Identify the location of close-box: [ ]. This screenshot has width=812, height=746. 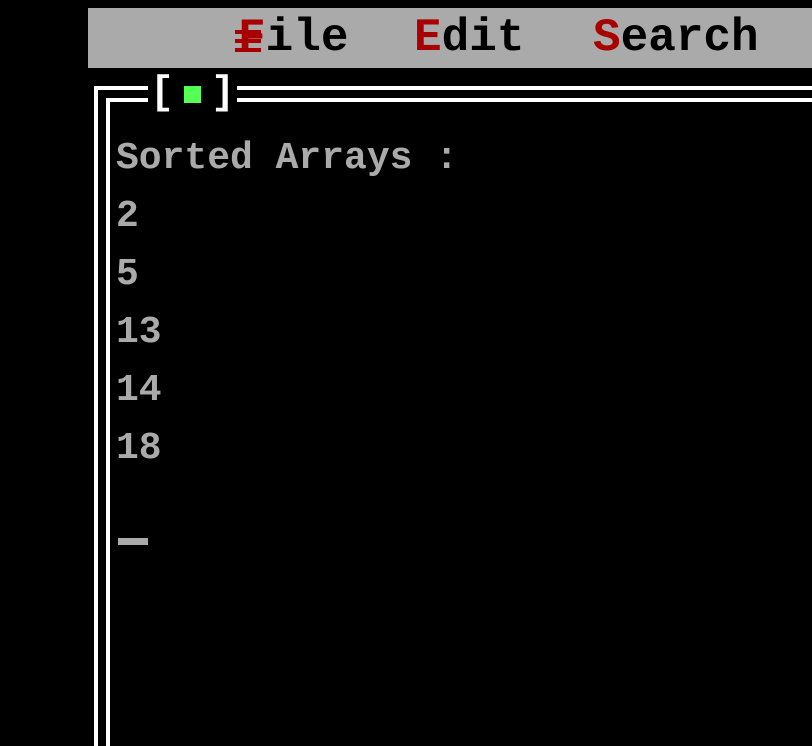
(193, 93).